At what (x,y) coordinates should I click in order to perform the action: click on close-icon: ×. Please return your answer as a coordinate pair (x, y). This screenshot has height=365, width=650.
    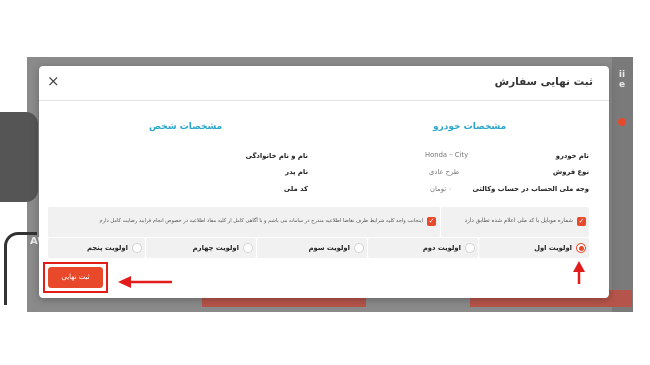
    Looking at the image, I should click on (53, 81).